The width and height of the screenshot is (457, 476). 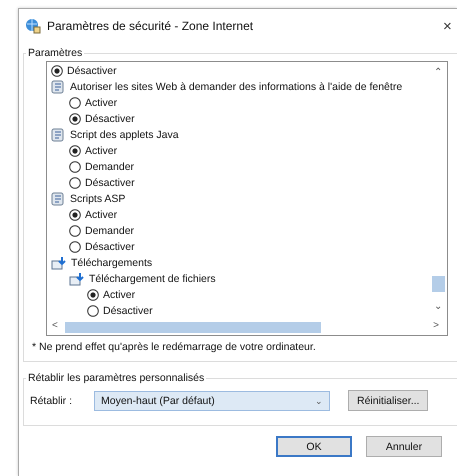 I want to click on setting-label: Téléchargement de fichiers, so click(x=152, y=279).